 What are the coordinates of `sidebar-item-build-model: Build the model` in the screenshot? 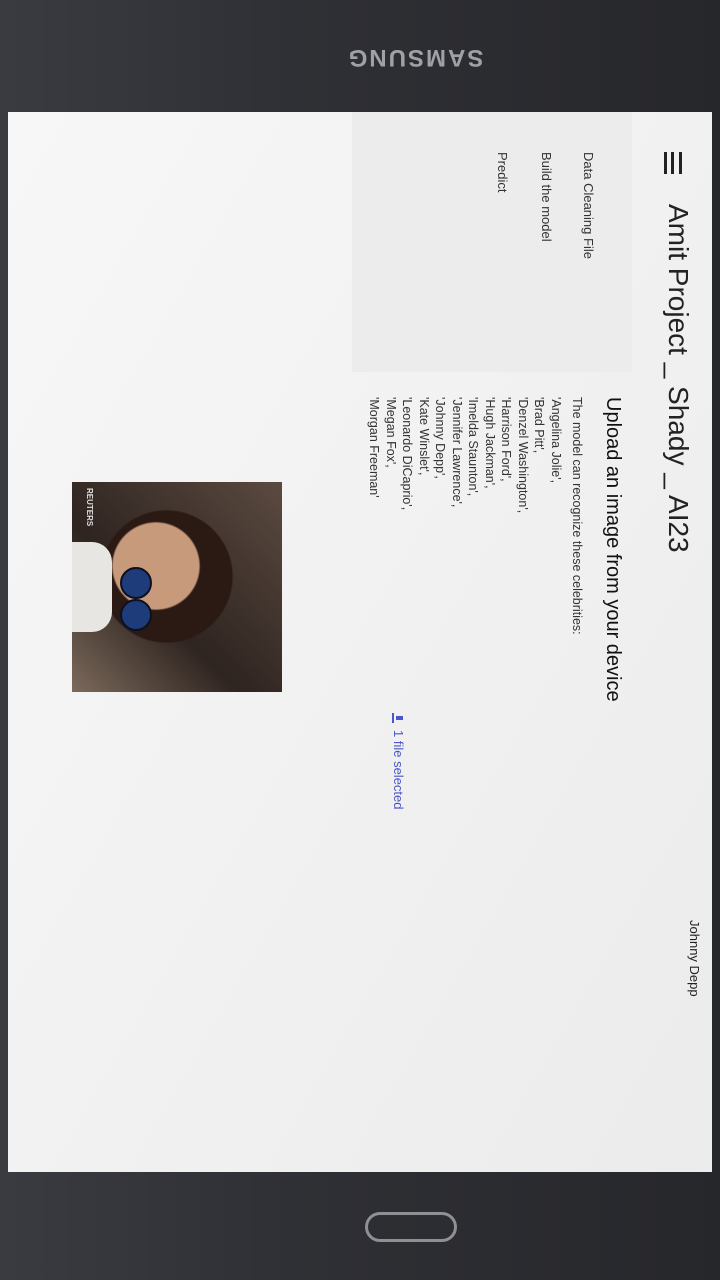 It's located at (546, 197).